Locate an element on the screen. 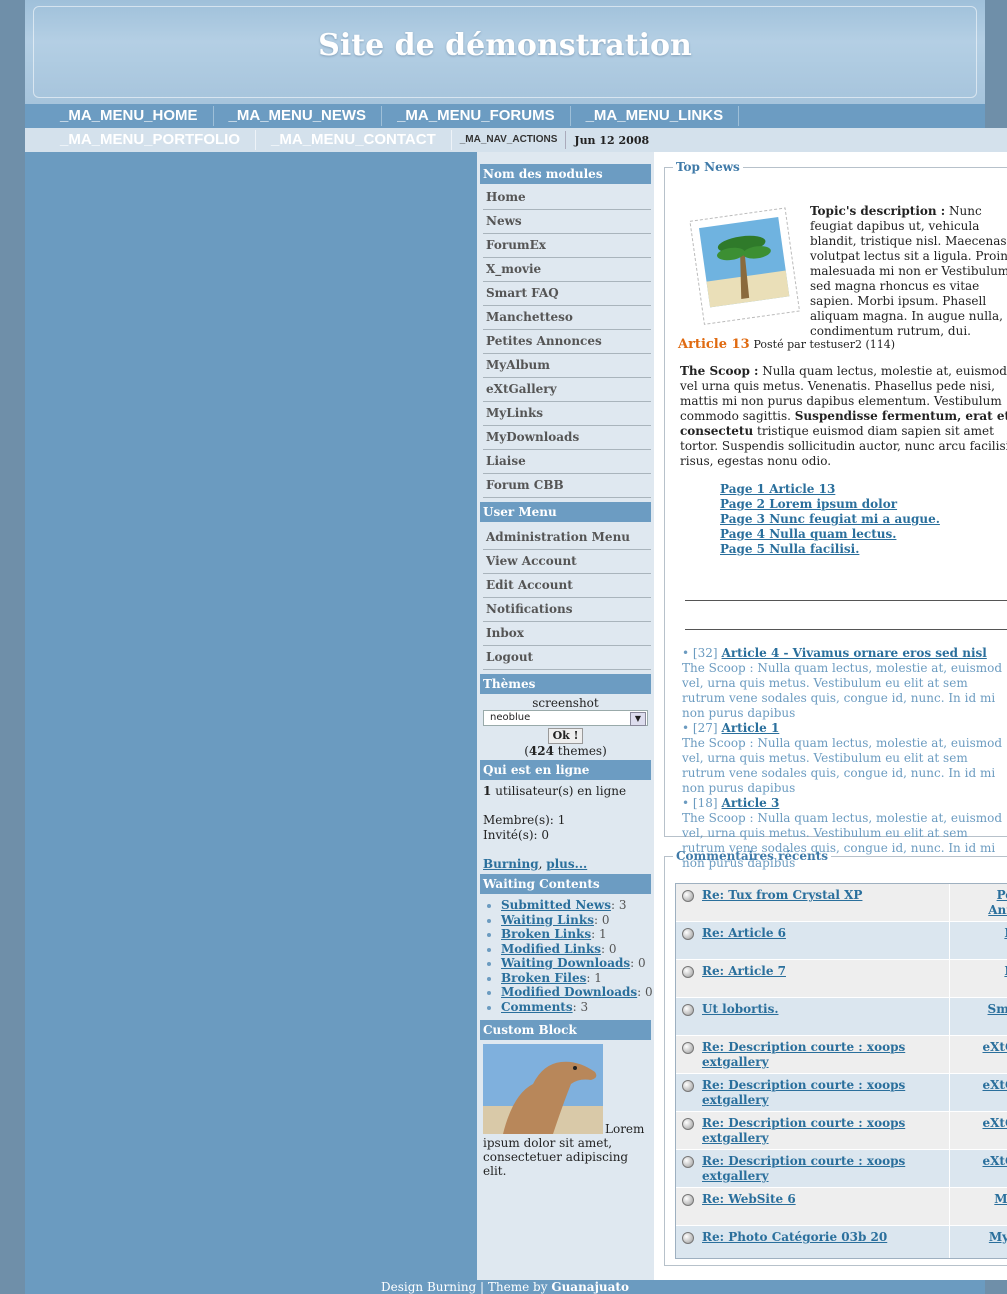 The image size is (1007, 1294). usermenu-view-account: View Account is located at coordinates (567, 562).